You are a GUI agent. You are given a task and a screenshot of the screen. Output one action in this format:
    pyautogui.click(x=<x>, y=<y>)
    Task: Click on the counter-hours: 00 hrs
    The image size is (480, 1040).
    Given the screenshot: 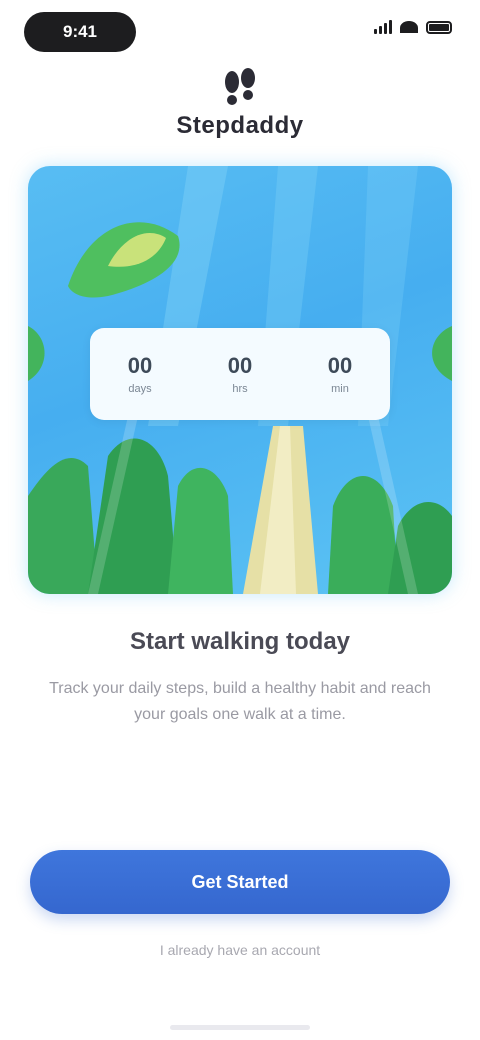 What is the action you would take?
    pyautogui.click(x=240, y=374)
    